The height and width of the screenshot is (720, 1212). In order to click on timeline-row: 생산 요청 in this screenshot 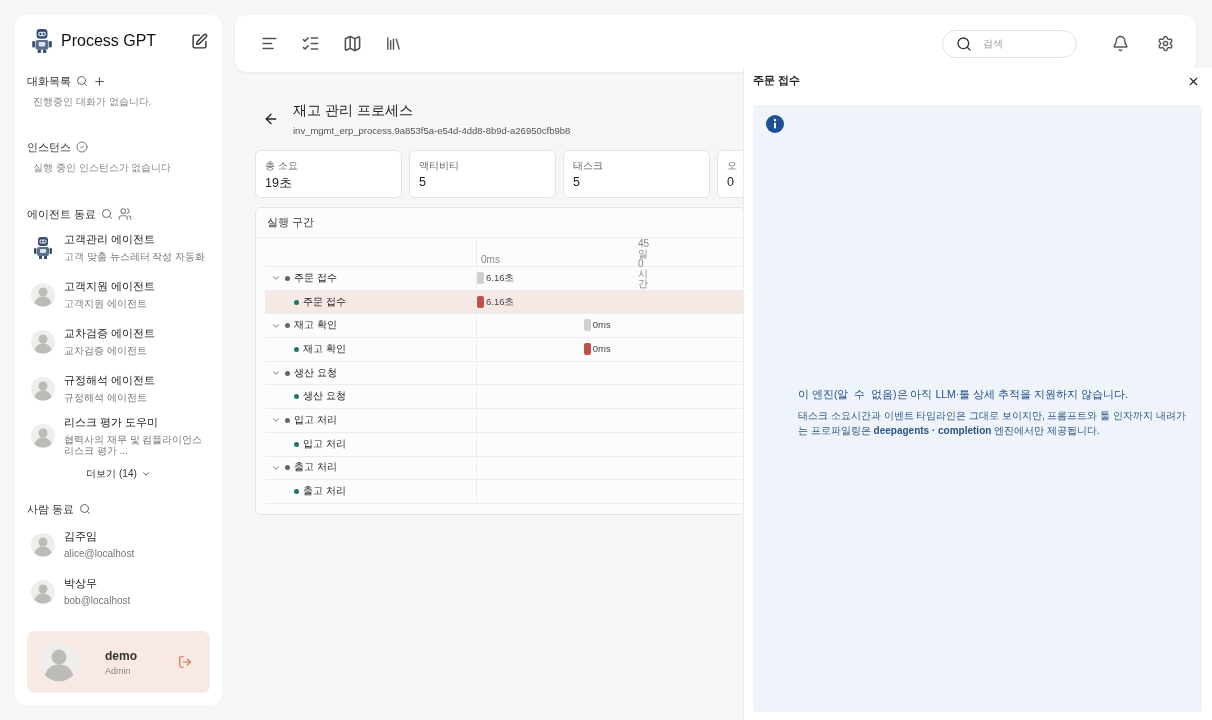, I will do `click(504, 397)`.